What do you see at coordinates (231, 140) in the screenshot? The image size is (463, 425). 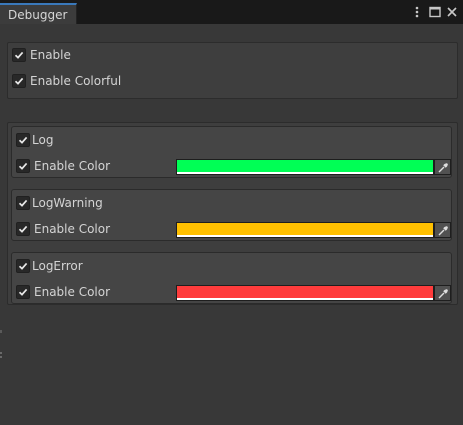 I see `log-toggle: Log` at bounding box center [231, 140].